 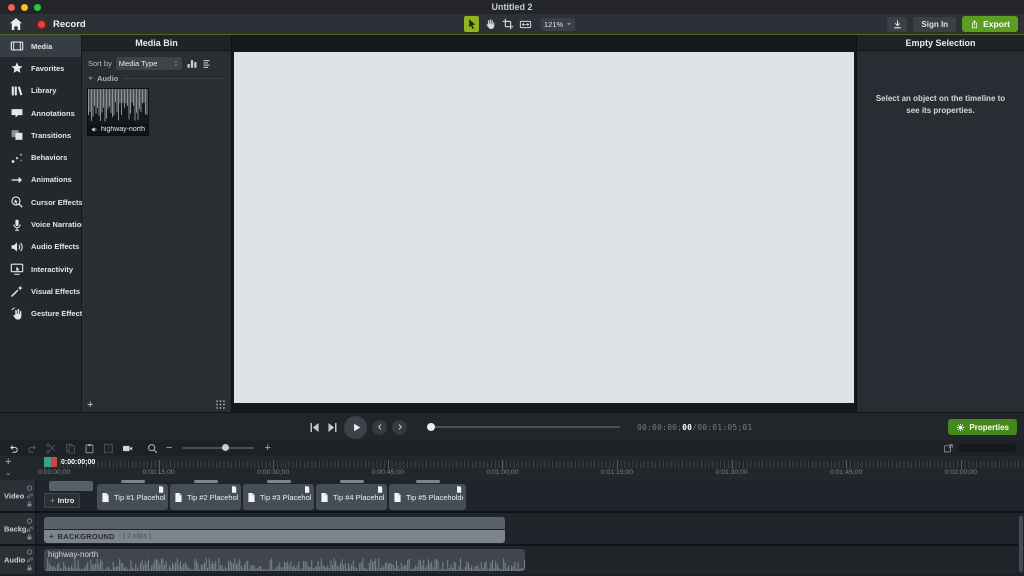 What do you see at coordinates (51, 448) in the screenshot?
I see `cut-button` at bounding box center [51, 448].